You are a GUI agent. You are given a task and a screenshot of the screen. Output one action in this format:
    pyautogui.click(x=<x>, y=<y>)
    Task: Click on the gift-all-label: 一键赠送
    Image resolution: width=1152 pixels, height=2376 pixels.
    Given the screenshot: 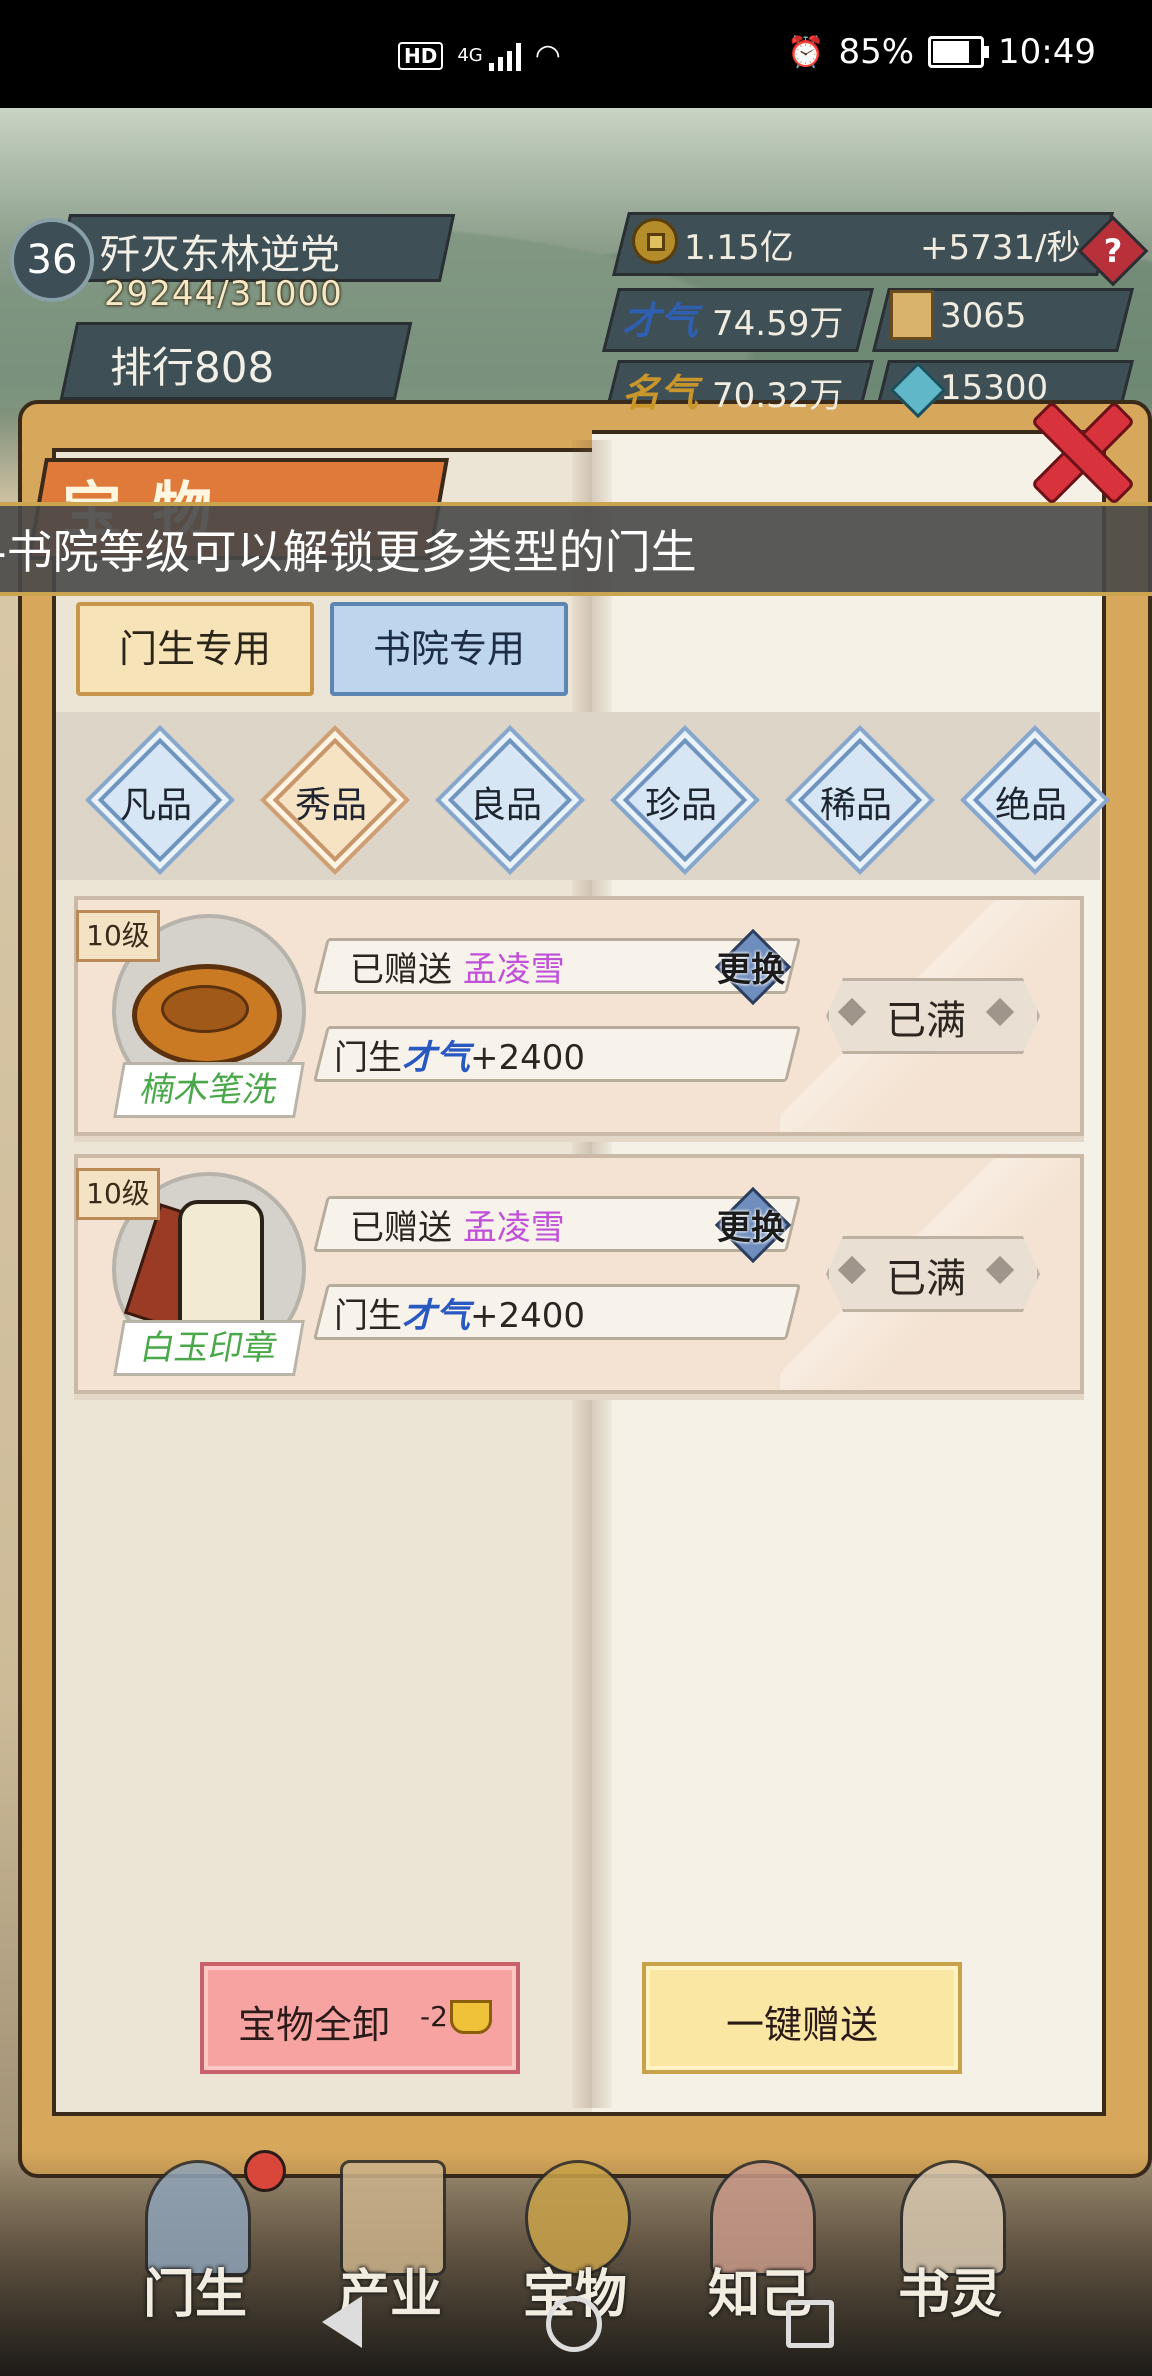 What is the action you would take?
    pyautogui.click(x=801, y=2025)
    